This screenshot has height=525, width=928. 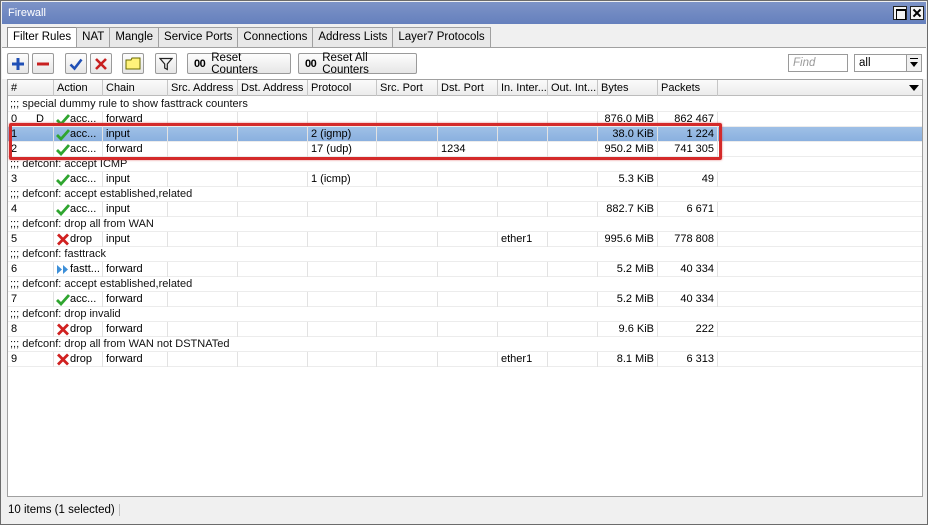 I want to click on header-col-bytes: Bytes, so click(x=628, y=88).